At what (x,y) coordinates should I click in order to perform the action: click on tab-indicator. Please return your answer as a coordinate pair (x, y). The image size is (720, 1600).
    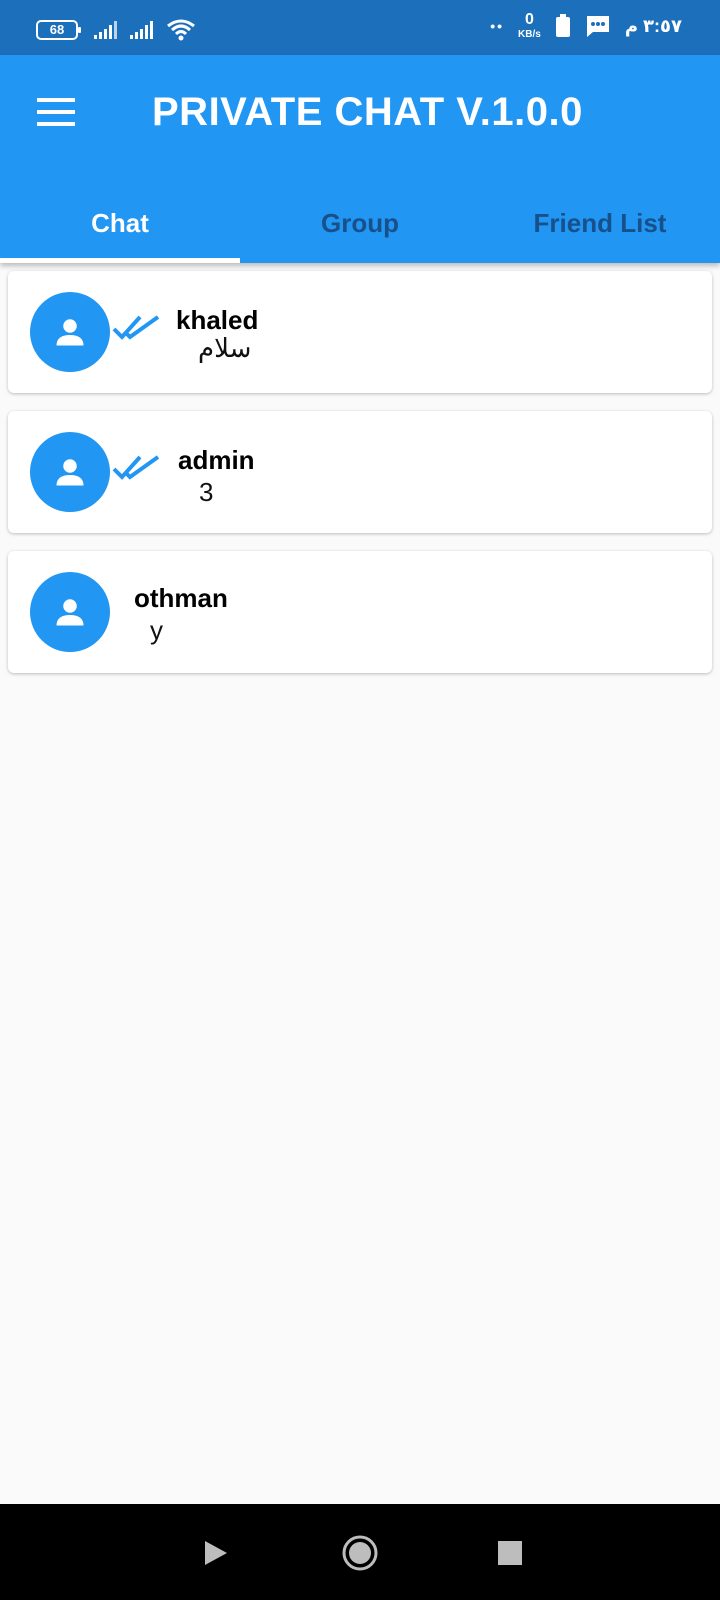
    Looking at the image, I should click on (120, 260).